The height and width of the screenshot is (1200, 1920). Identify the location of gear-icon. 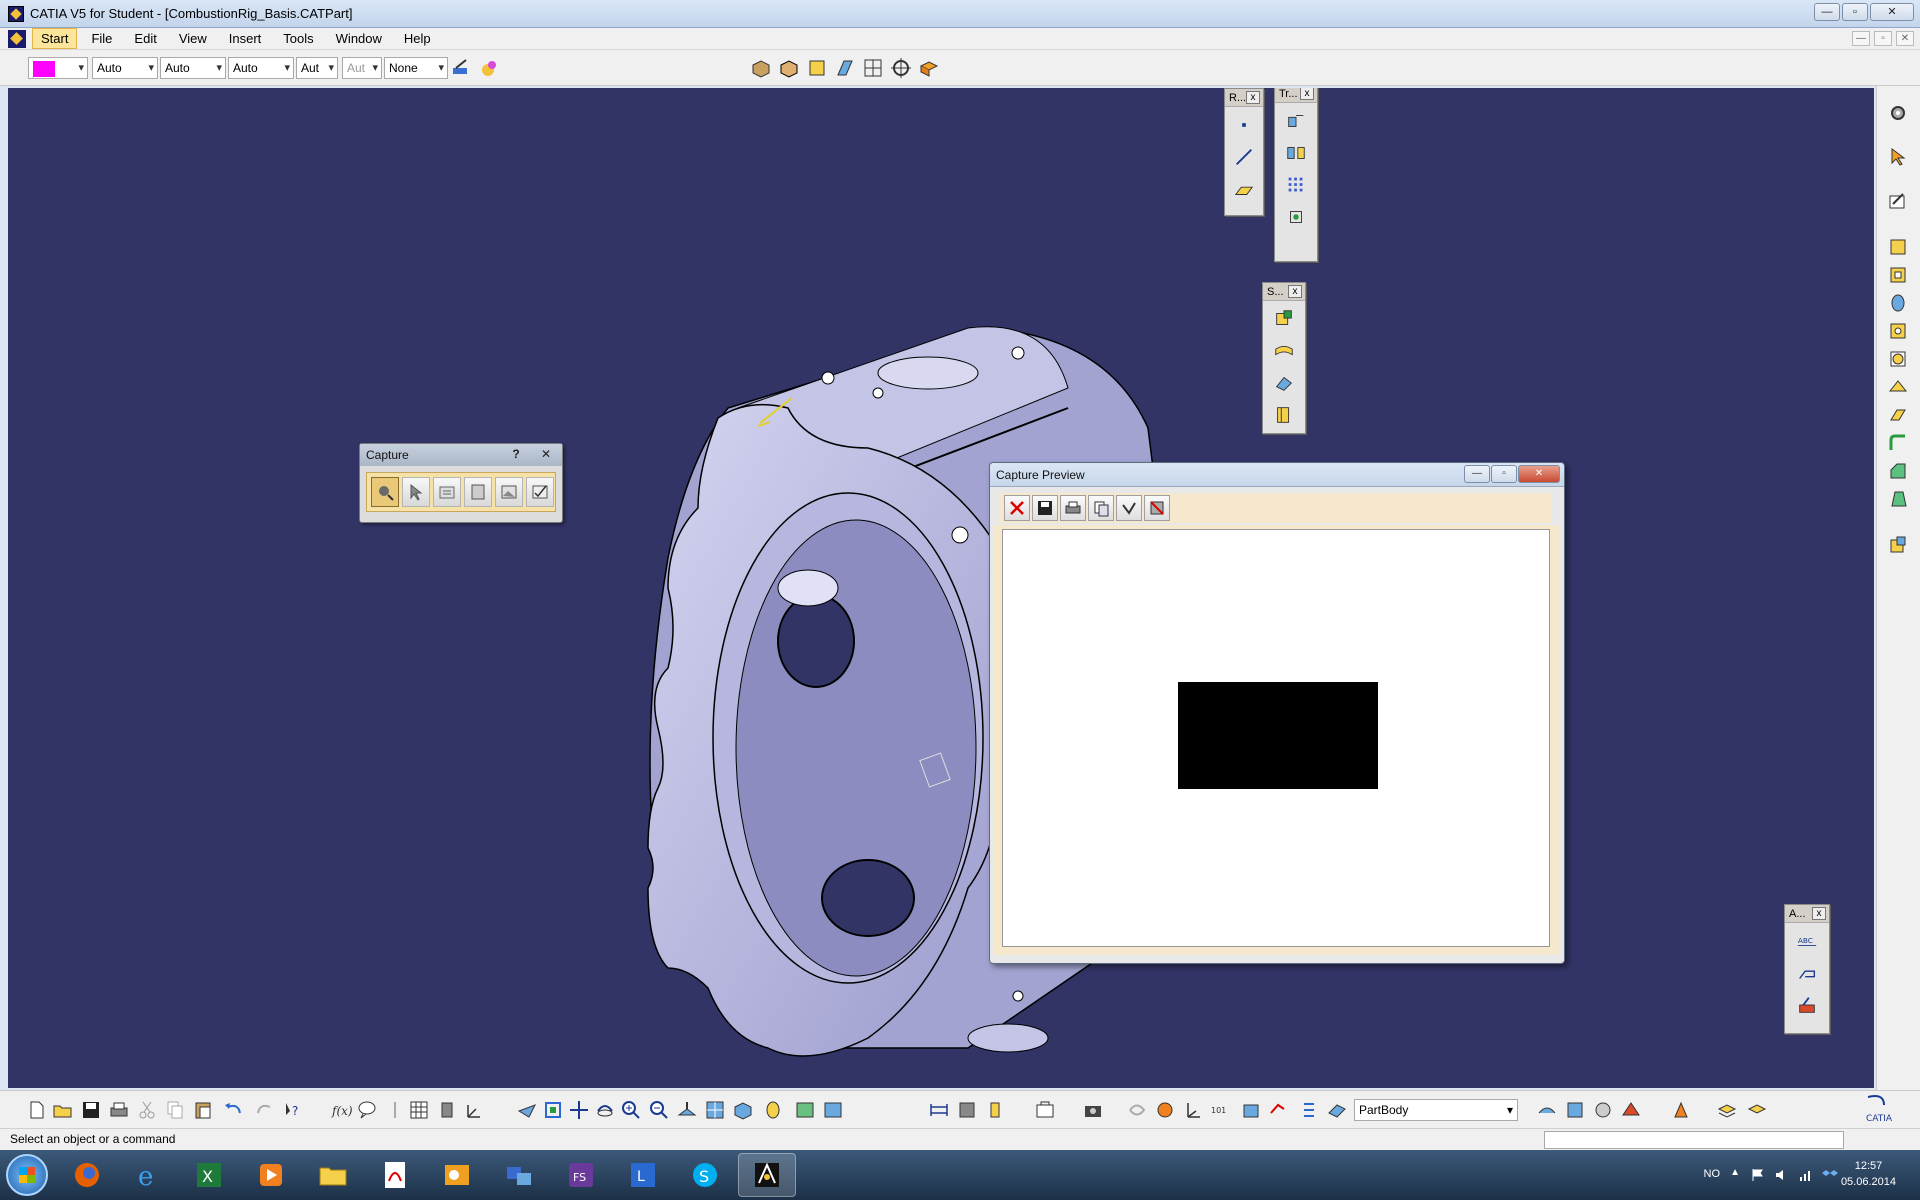
(1898, 113).